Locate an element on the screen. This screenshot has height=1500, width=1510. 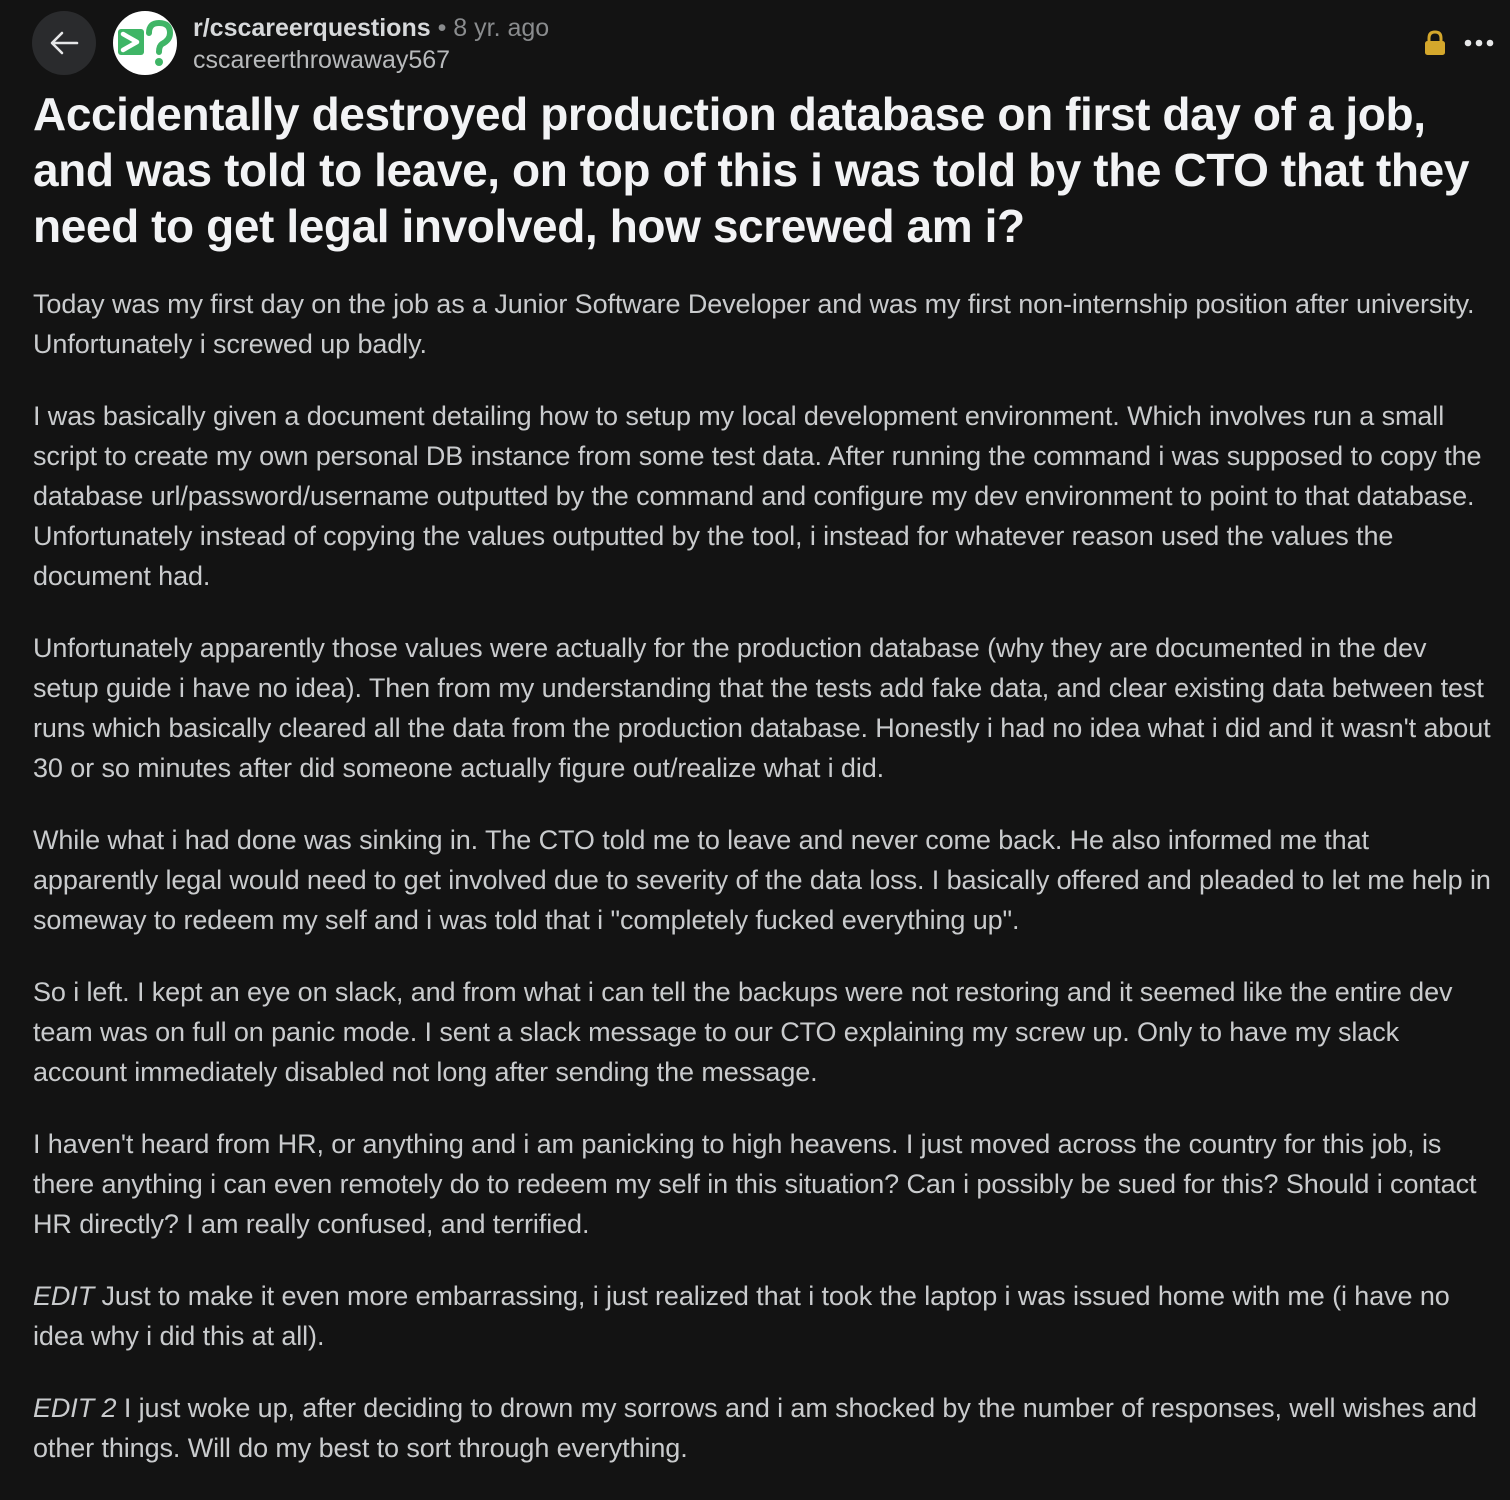
edit-label: EDIT is located at coordinates (64, 1296).